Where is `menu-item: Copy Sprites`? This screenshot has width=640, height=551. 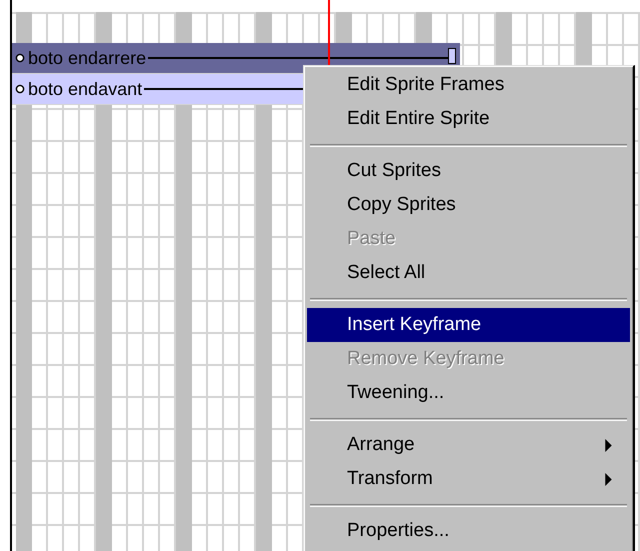
menu-item: Copy Sprites is located at coordinates (468, 205).